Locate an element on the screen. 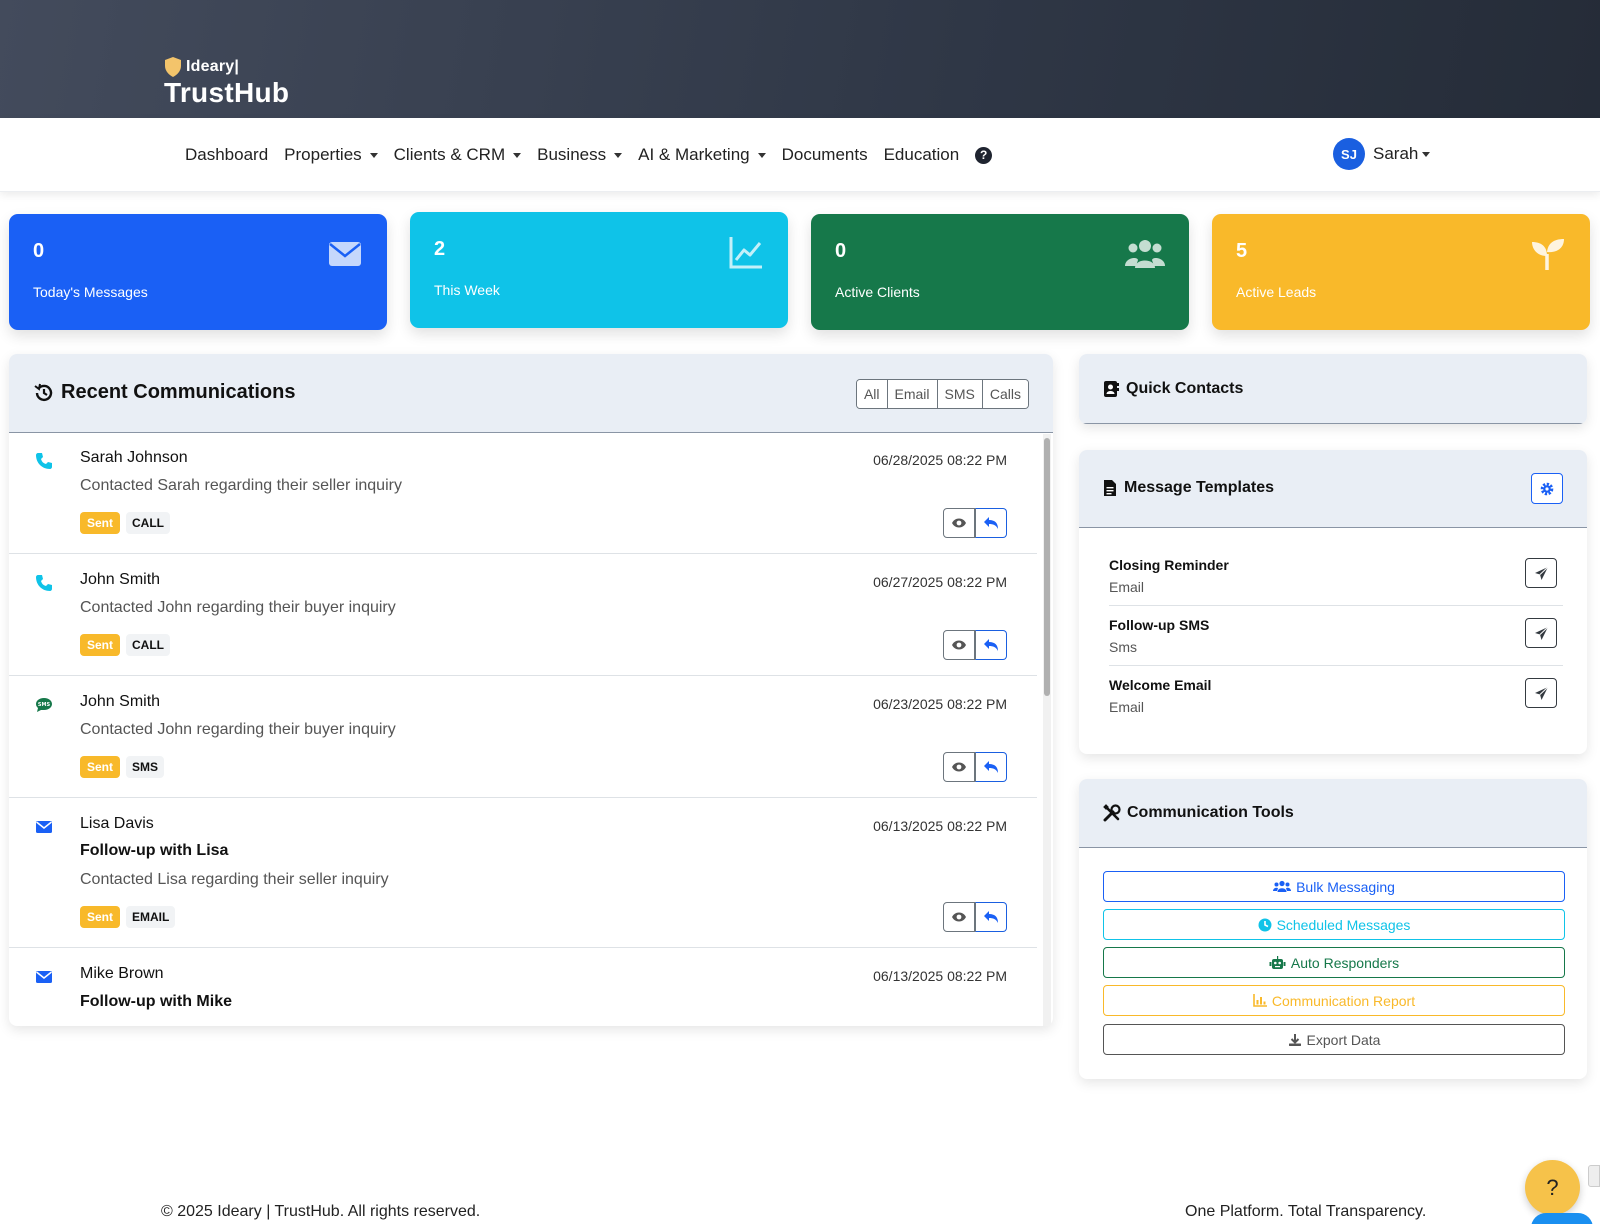  scroll-top-button is located at coordinates (1562, 1218).